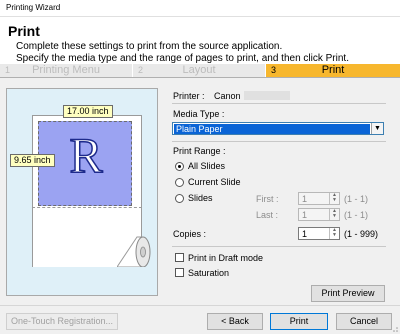 The image size is (400, 334). Describe the element at coordinates (356, 199) in the screenshot. I see `first-range: (1 - 1)` at that location.